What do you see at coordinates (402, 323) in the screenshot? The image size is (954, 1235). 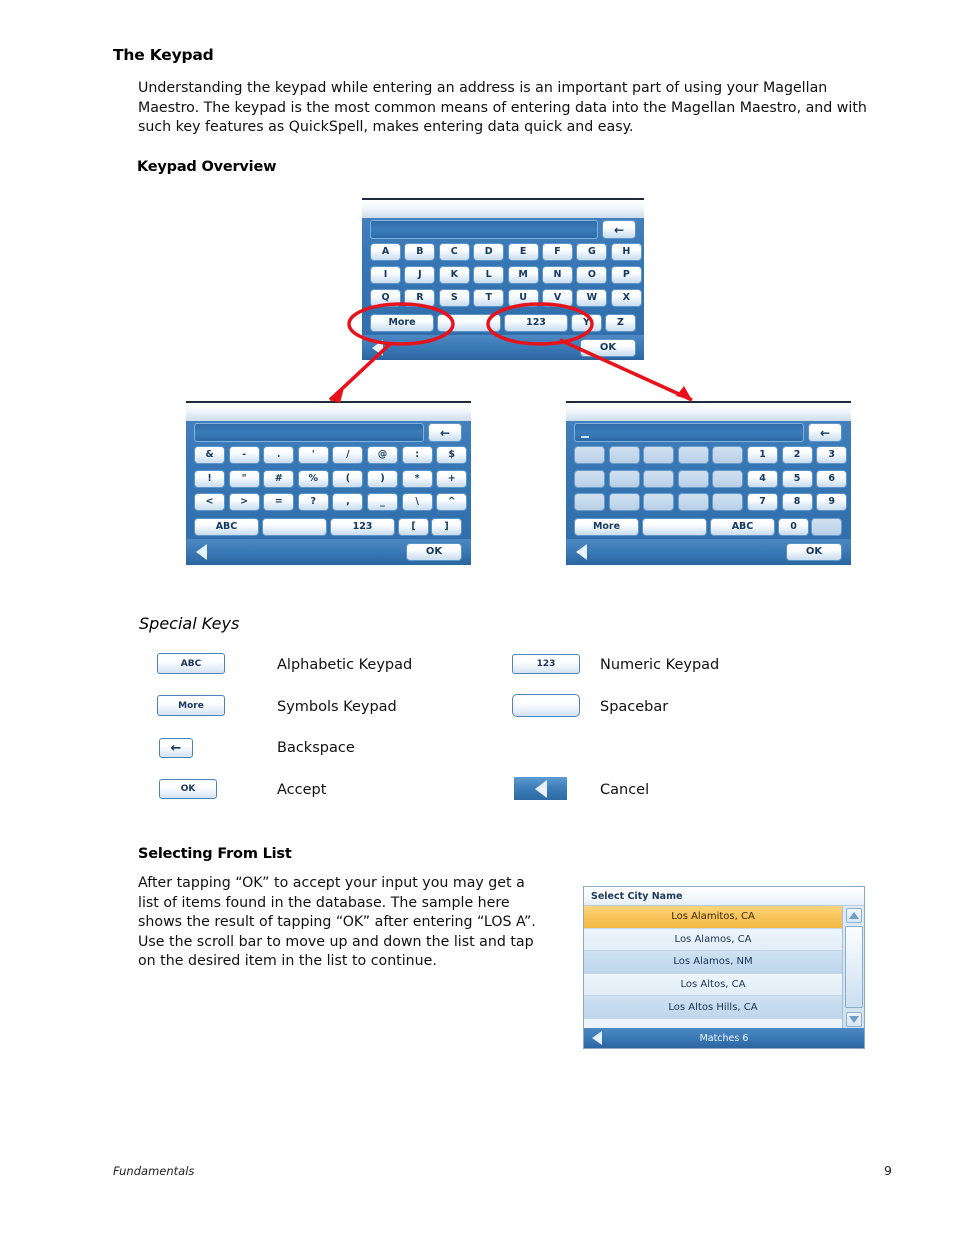 I see `alpha-more-key: More` at bounding box center [402, 323].